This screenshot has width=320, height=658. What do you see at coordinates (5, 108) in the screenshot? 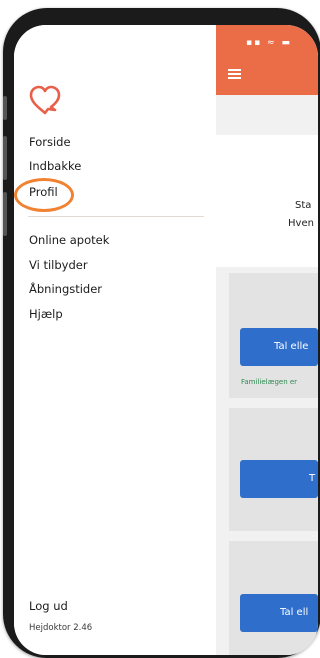
I see `mute-switch` at bounding box center [5, 108].